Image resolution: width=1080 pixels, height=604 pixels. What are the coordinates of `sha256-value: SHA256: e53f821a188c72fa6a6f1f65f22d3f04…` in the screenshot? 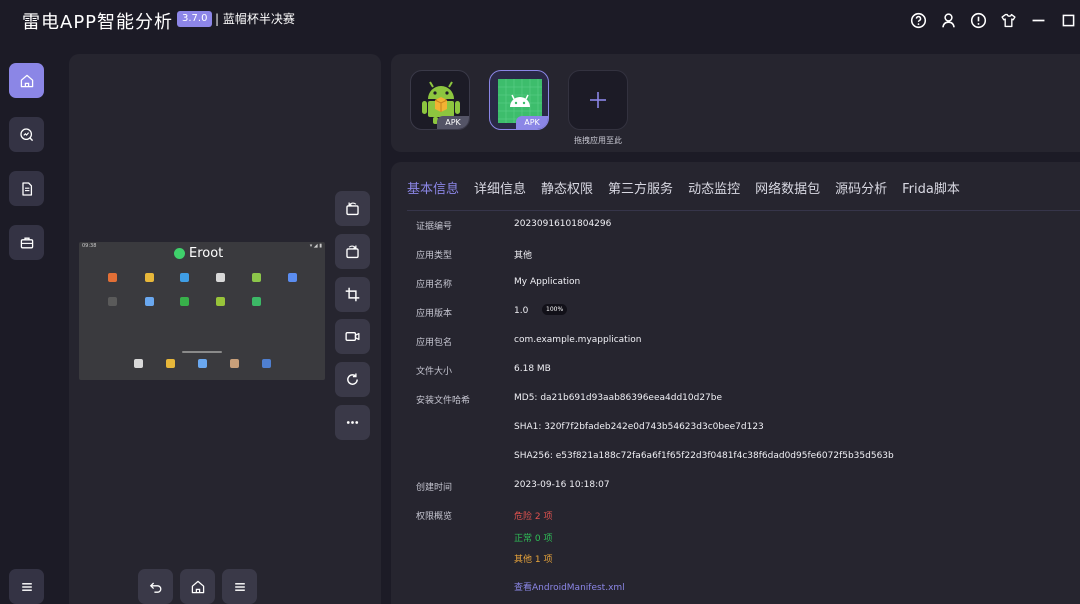 It's located at (704, 456).